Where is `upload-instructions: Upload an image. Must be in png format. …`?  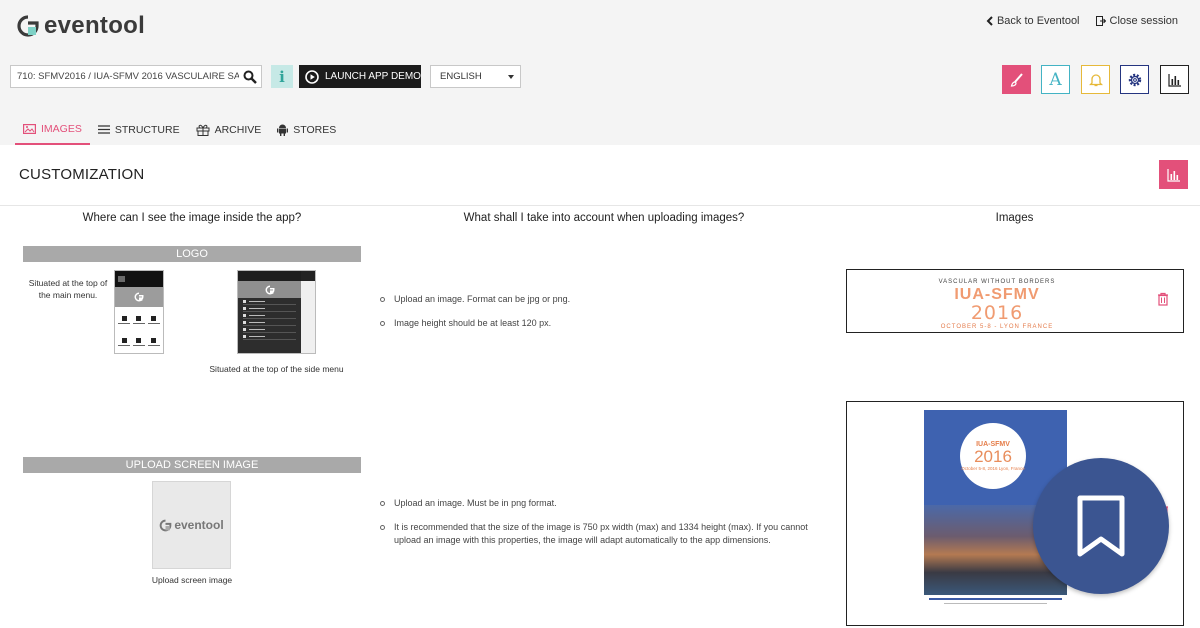 upload-instructions: Upload an image. Must be in png format. … is located at coordinates (600, 527).